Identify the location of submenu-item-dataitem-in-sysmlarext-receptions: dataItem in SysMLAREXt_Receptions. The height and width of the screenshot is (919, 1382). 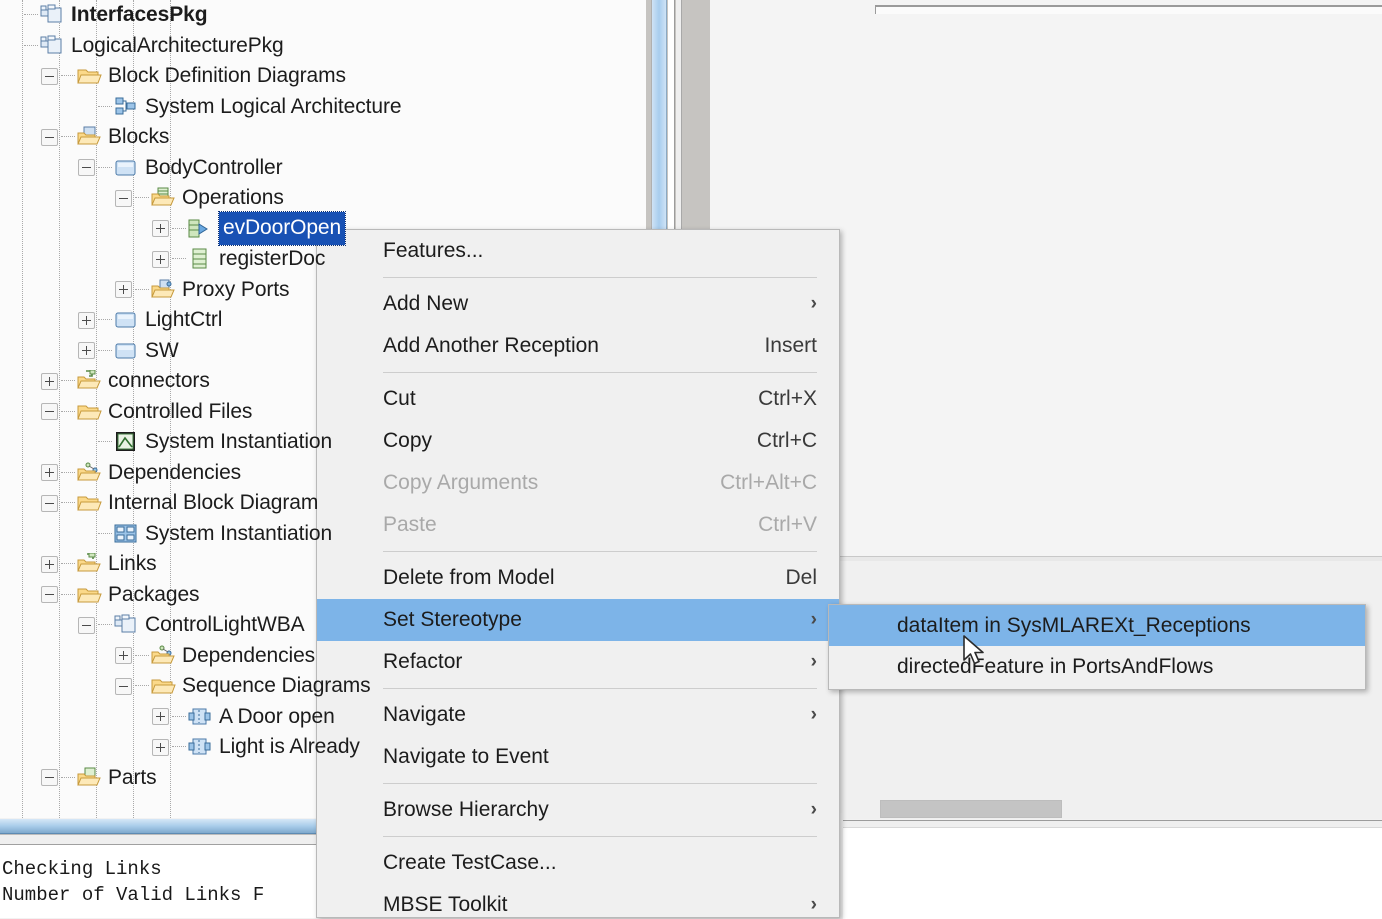
(1097, 625).